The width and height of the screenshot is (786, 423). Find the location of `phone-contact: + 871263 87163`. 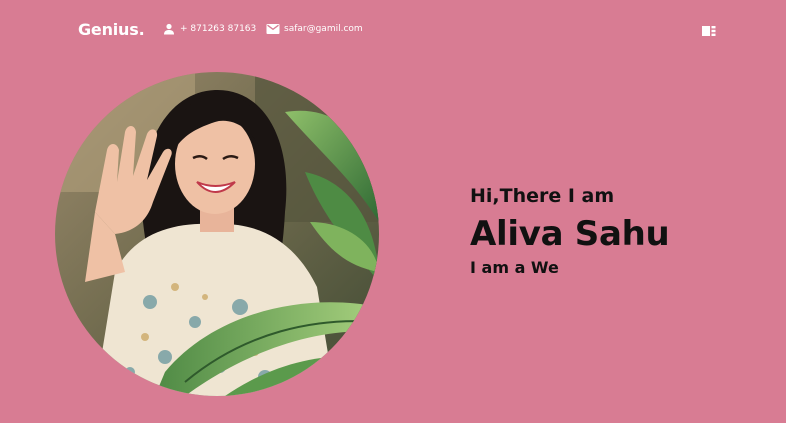

phone-contact: + 871263 87163 is located at coordinates (209, 29).